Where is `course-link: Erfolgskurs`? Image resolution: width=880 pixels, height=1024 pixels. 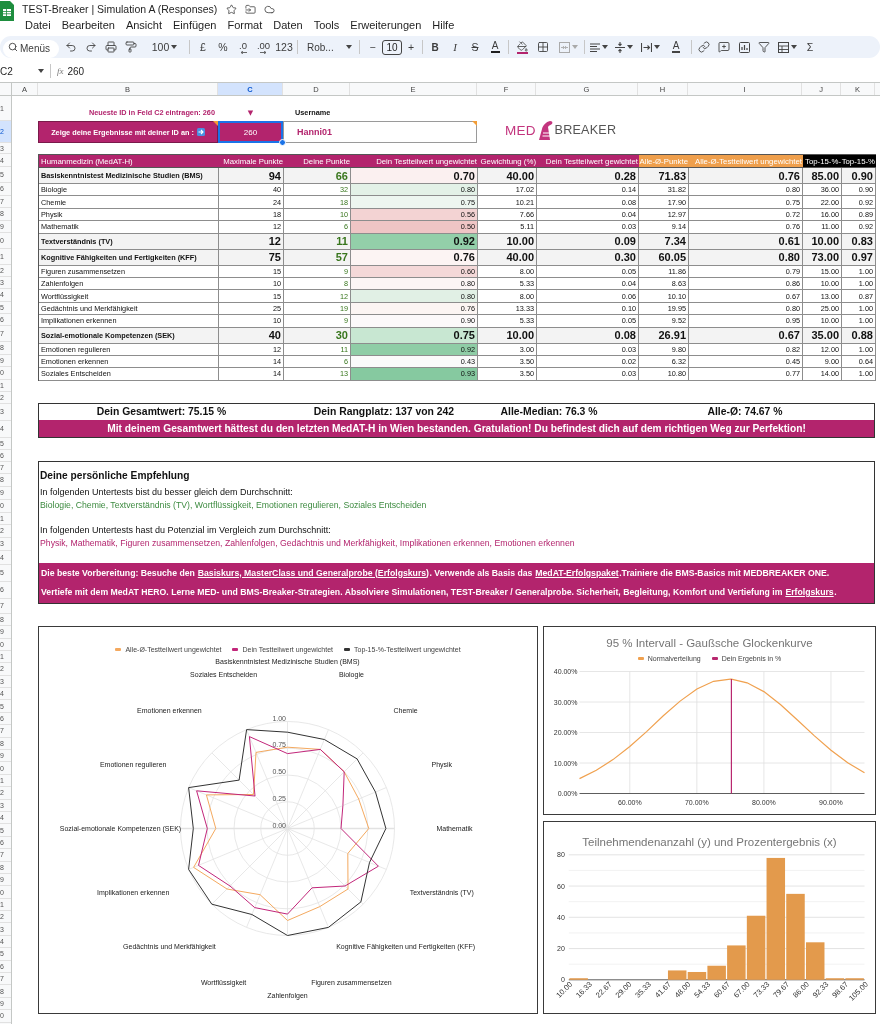 course-link: Erfolgskurs is located at coordinates (809, 591).